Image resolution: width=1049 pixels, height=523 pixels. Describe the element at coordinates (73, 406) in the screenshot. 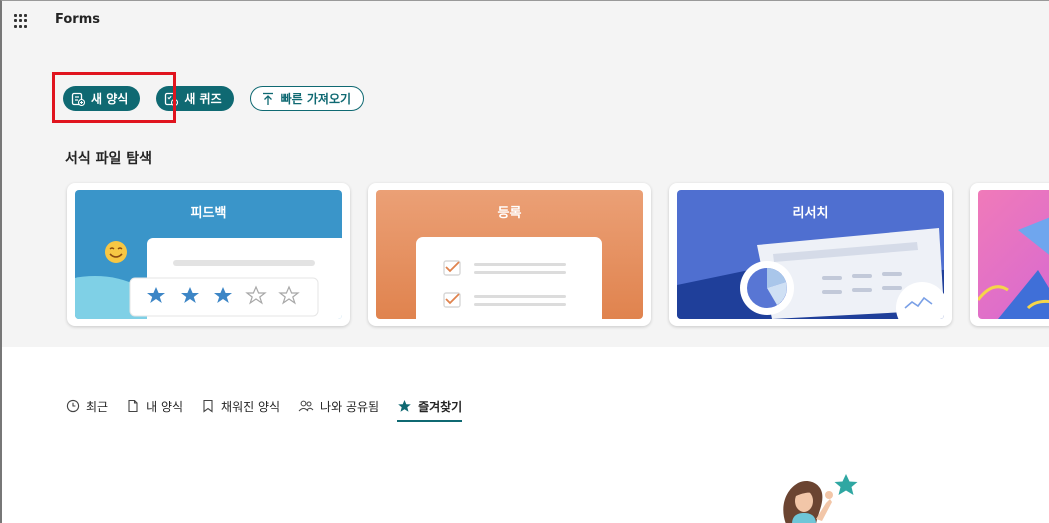

I see `clock-icon` at that location.